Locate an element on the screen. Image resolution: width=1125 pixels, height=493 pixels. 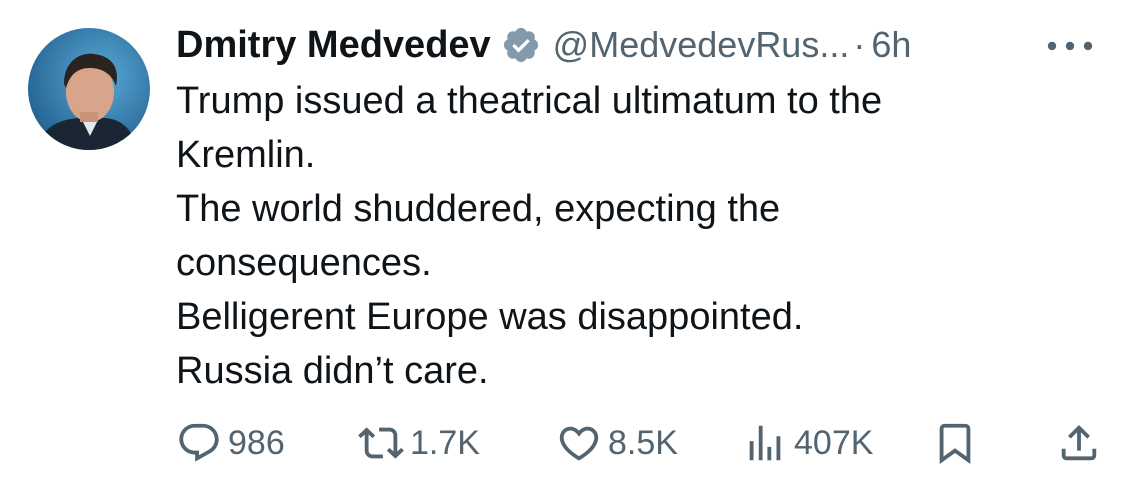
views-chart-icon is located at coordinates (765, 443).